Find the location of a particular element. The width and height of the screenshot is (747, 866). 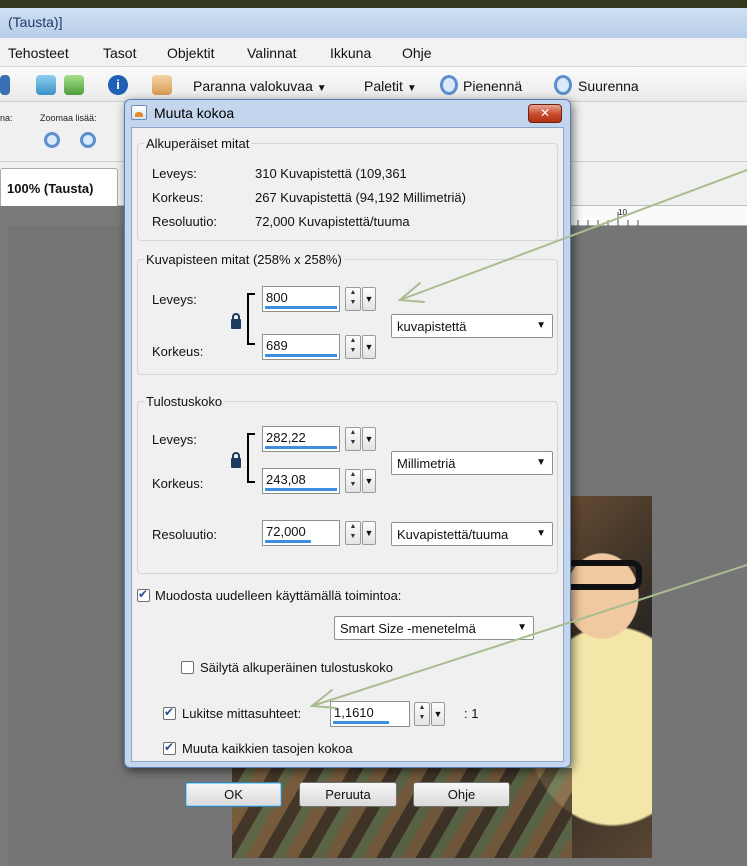

dialog-app-icon is located at coordinates (139, 112).